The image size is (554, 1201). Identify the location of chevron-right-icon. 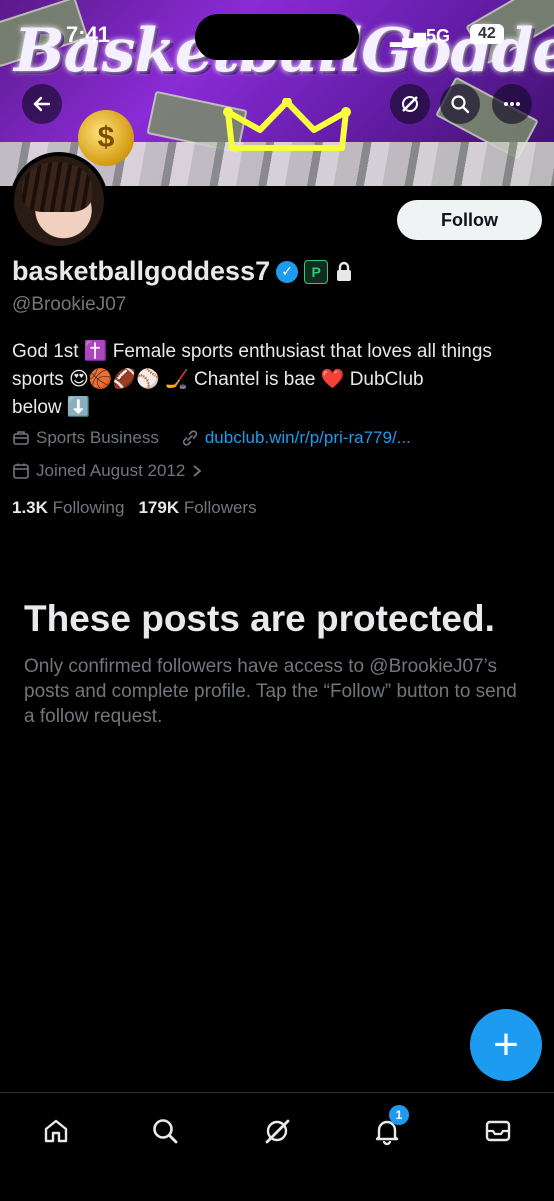
(197, 471).